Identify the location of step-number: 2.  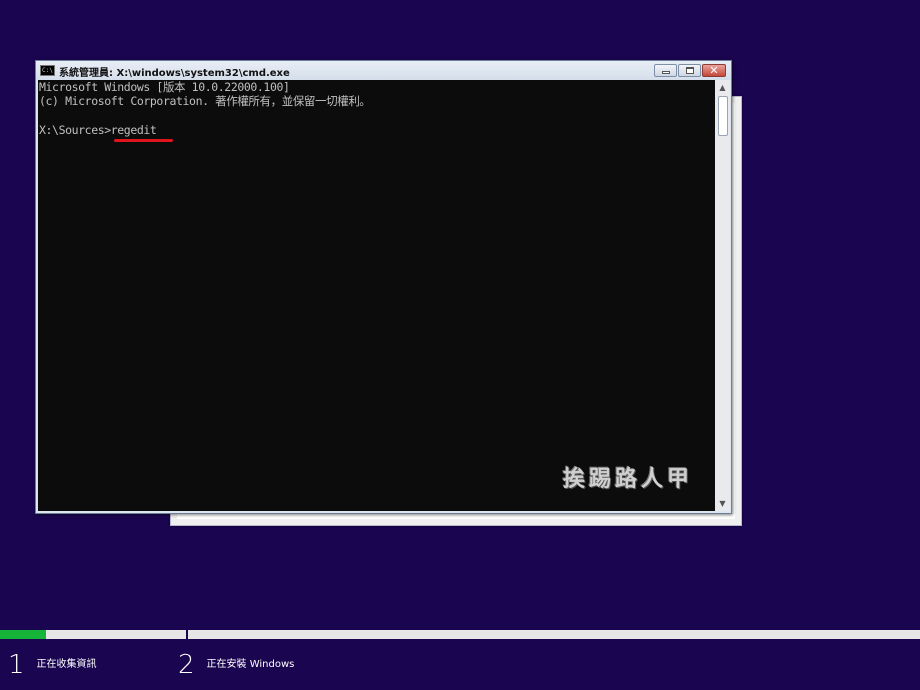
(186, 665).